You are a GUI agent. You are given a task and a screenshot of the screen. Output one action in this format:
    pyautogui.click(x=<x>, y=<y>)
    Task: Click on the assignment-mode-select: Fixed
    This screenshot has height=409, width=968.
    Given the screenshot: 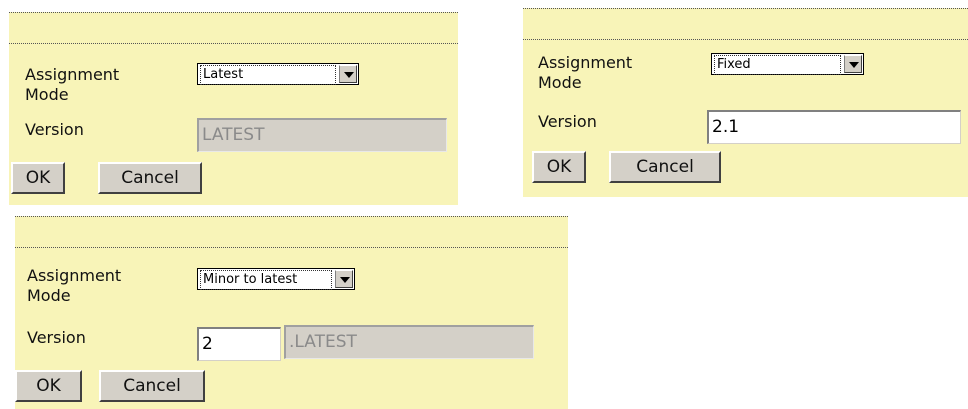 What is the action you would take?
    pyautogui.click(x=787, y=64)
    